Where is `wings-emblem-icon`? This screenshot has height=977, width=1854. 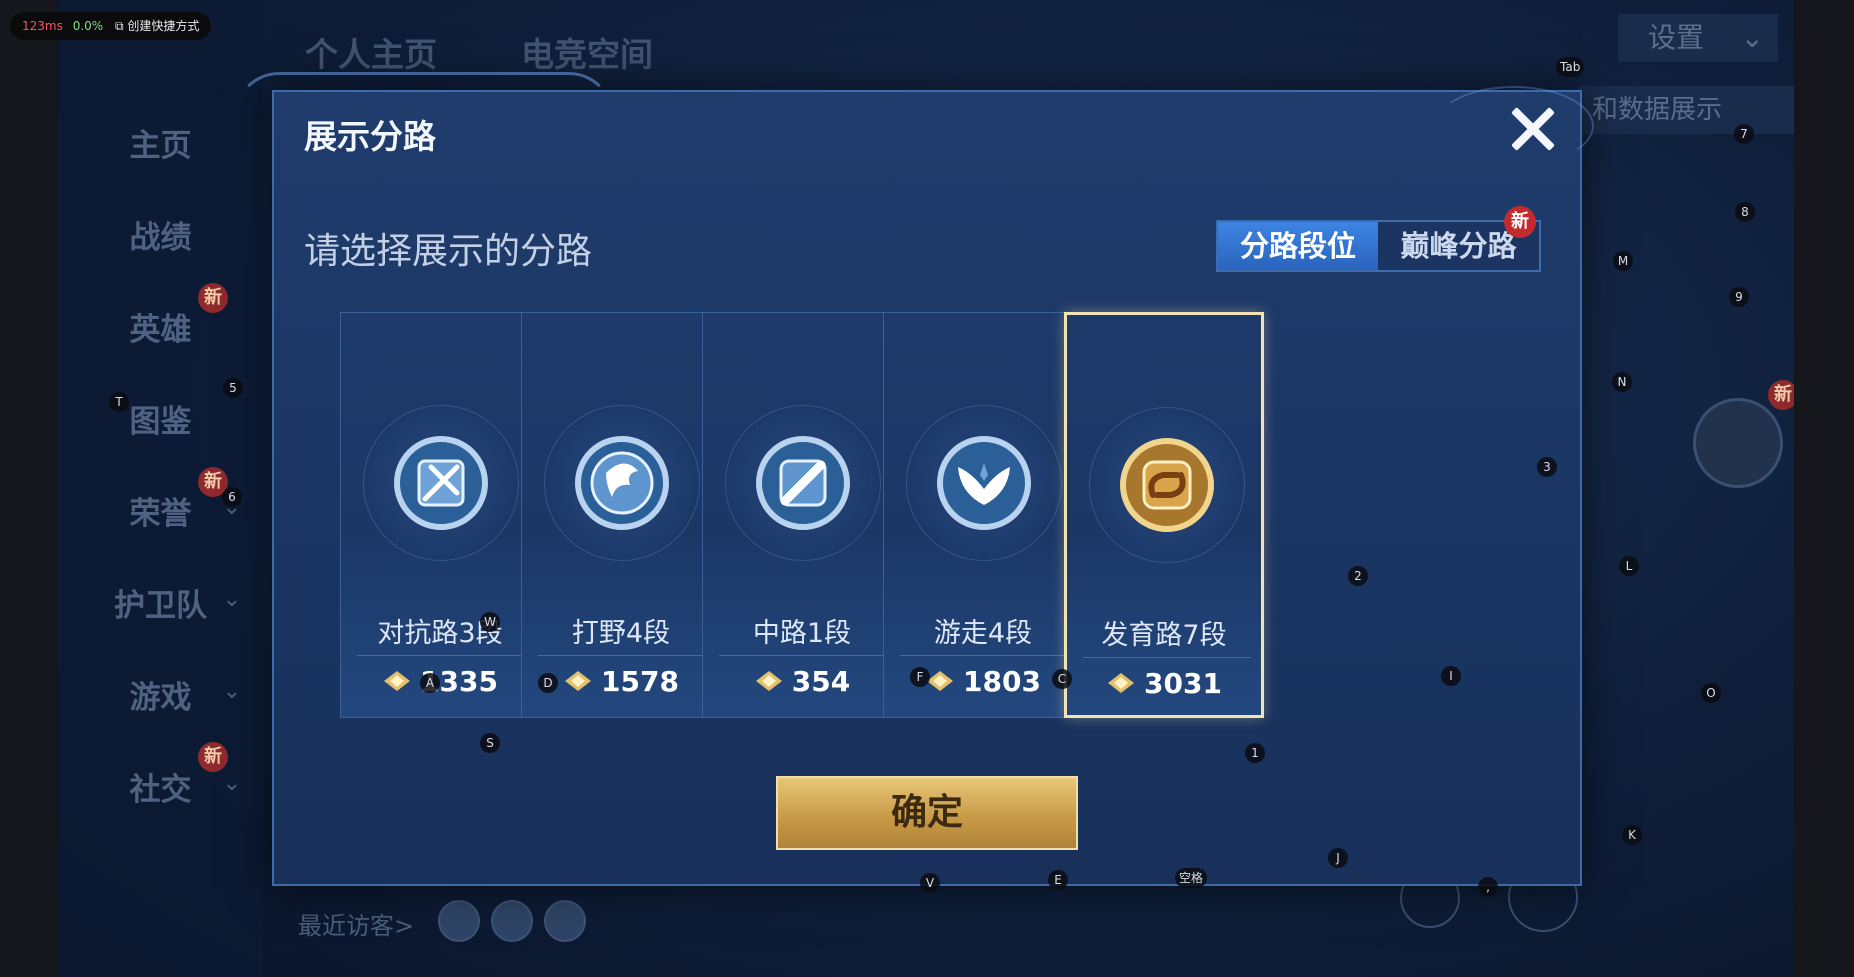
wings-emblem-icon is located at coordinates (984, 483).